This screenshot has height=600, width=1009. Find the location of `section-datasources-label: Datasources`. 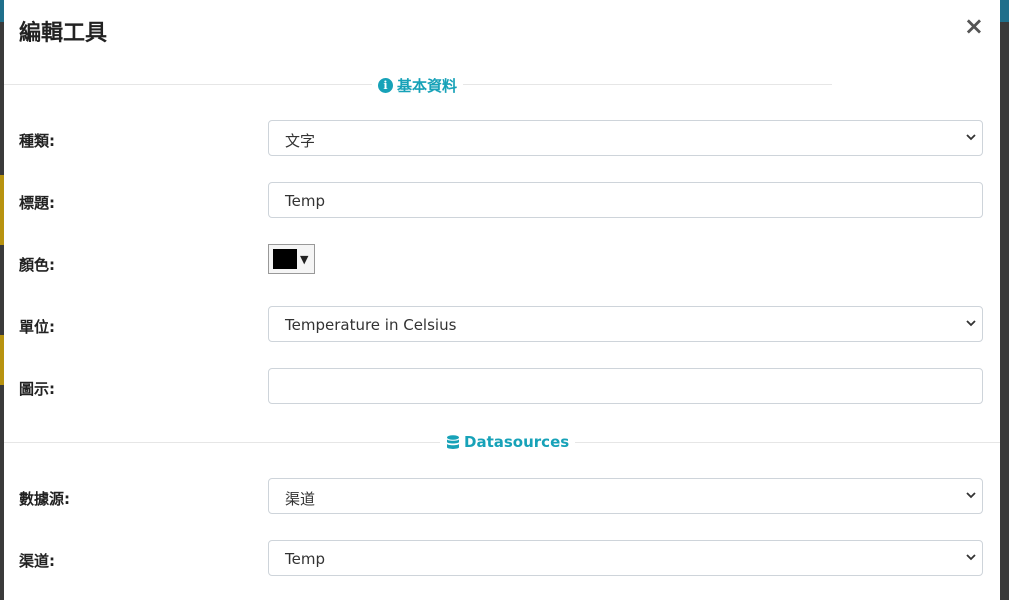

section-datasources-label: Datasources is located at coordinates (517, 442).